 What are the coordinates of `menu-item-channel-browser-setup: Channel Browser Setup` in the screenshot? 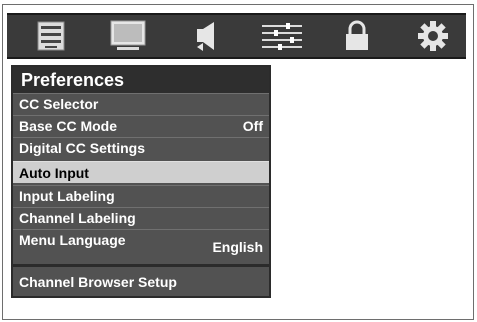 It's located at (141, 279).